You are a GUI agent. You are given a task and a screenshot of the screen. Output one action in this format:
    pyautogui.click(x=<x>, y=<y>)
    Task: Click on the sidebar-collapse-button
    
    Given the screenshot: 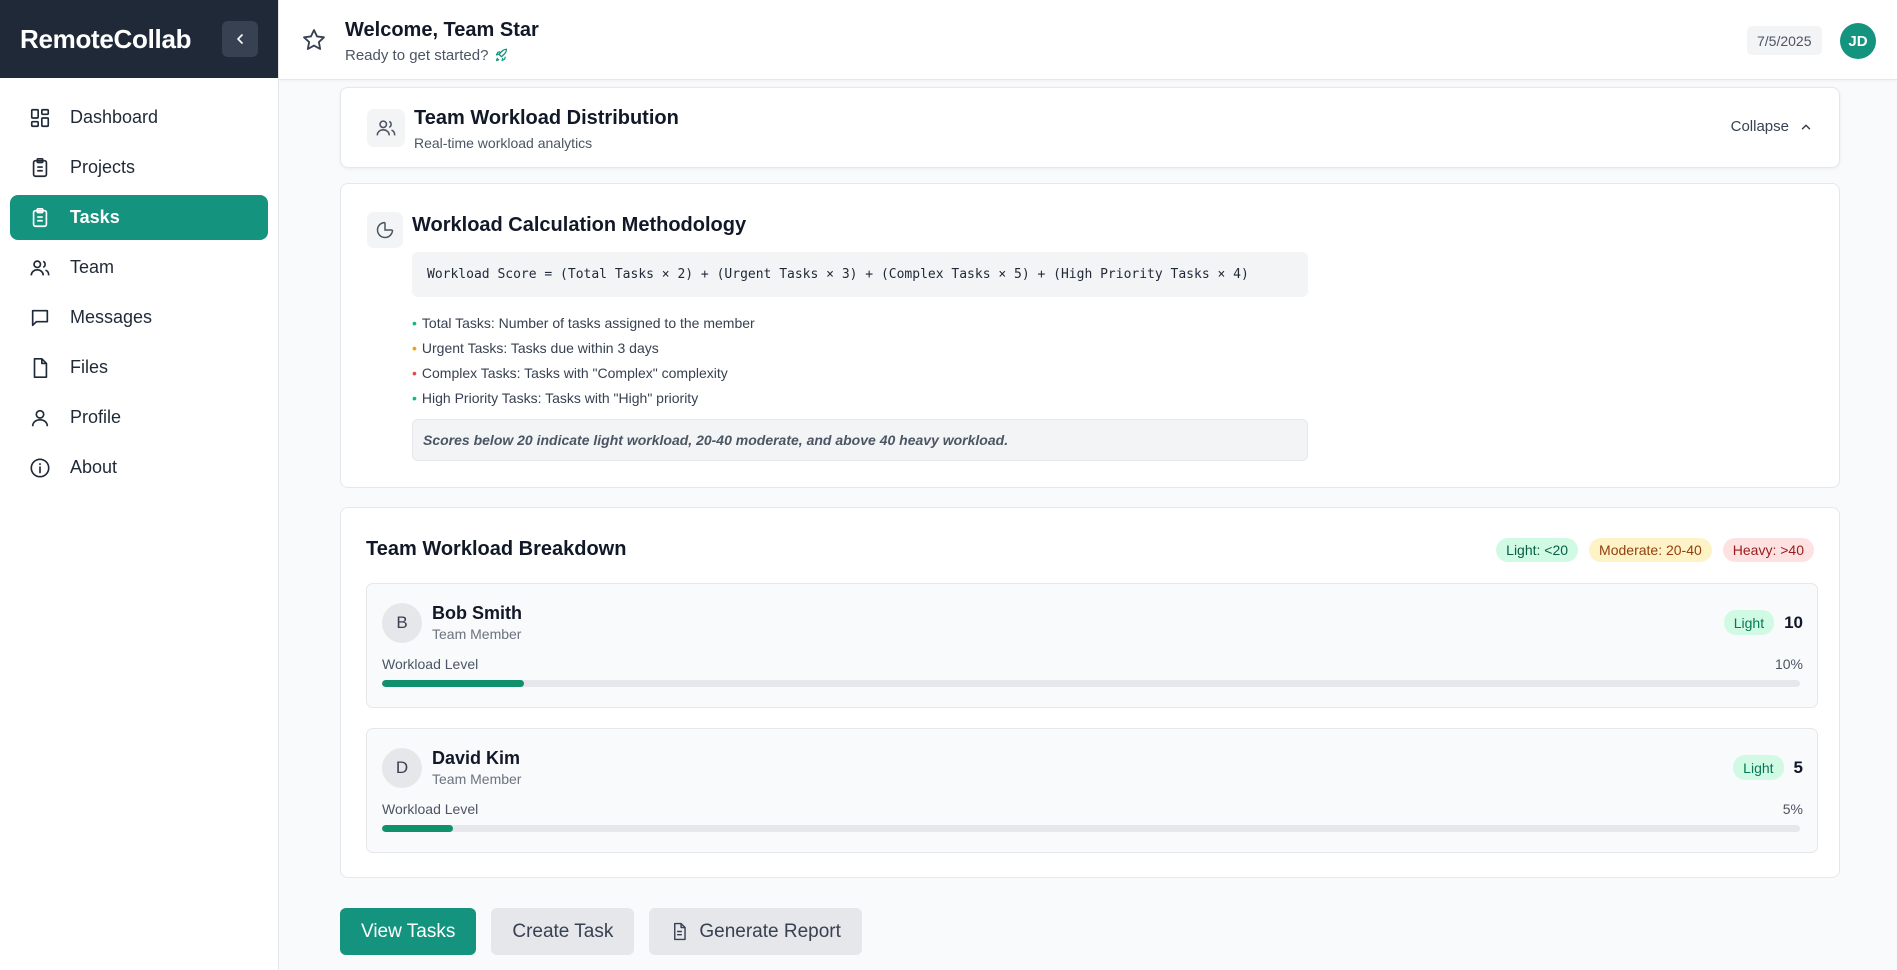 What is the action you would take?
    pyautogui.click(x=240, y=39)
    